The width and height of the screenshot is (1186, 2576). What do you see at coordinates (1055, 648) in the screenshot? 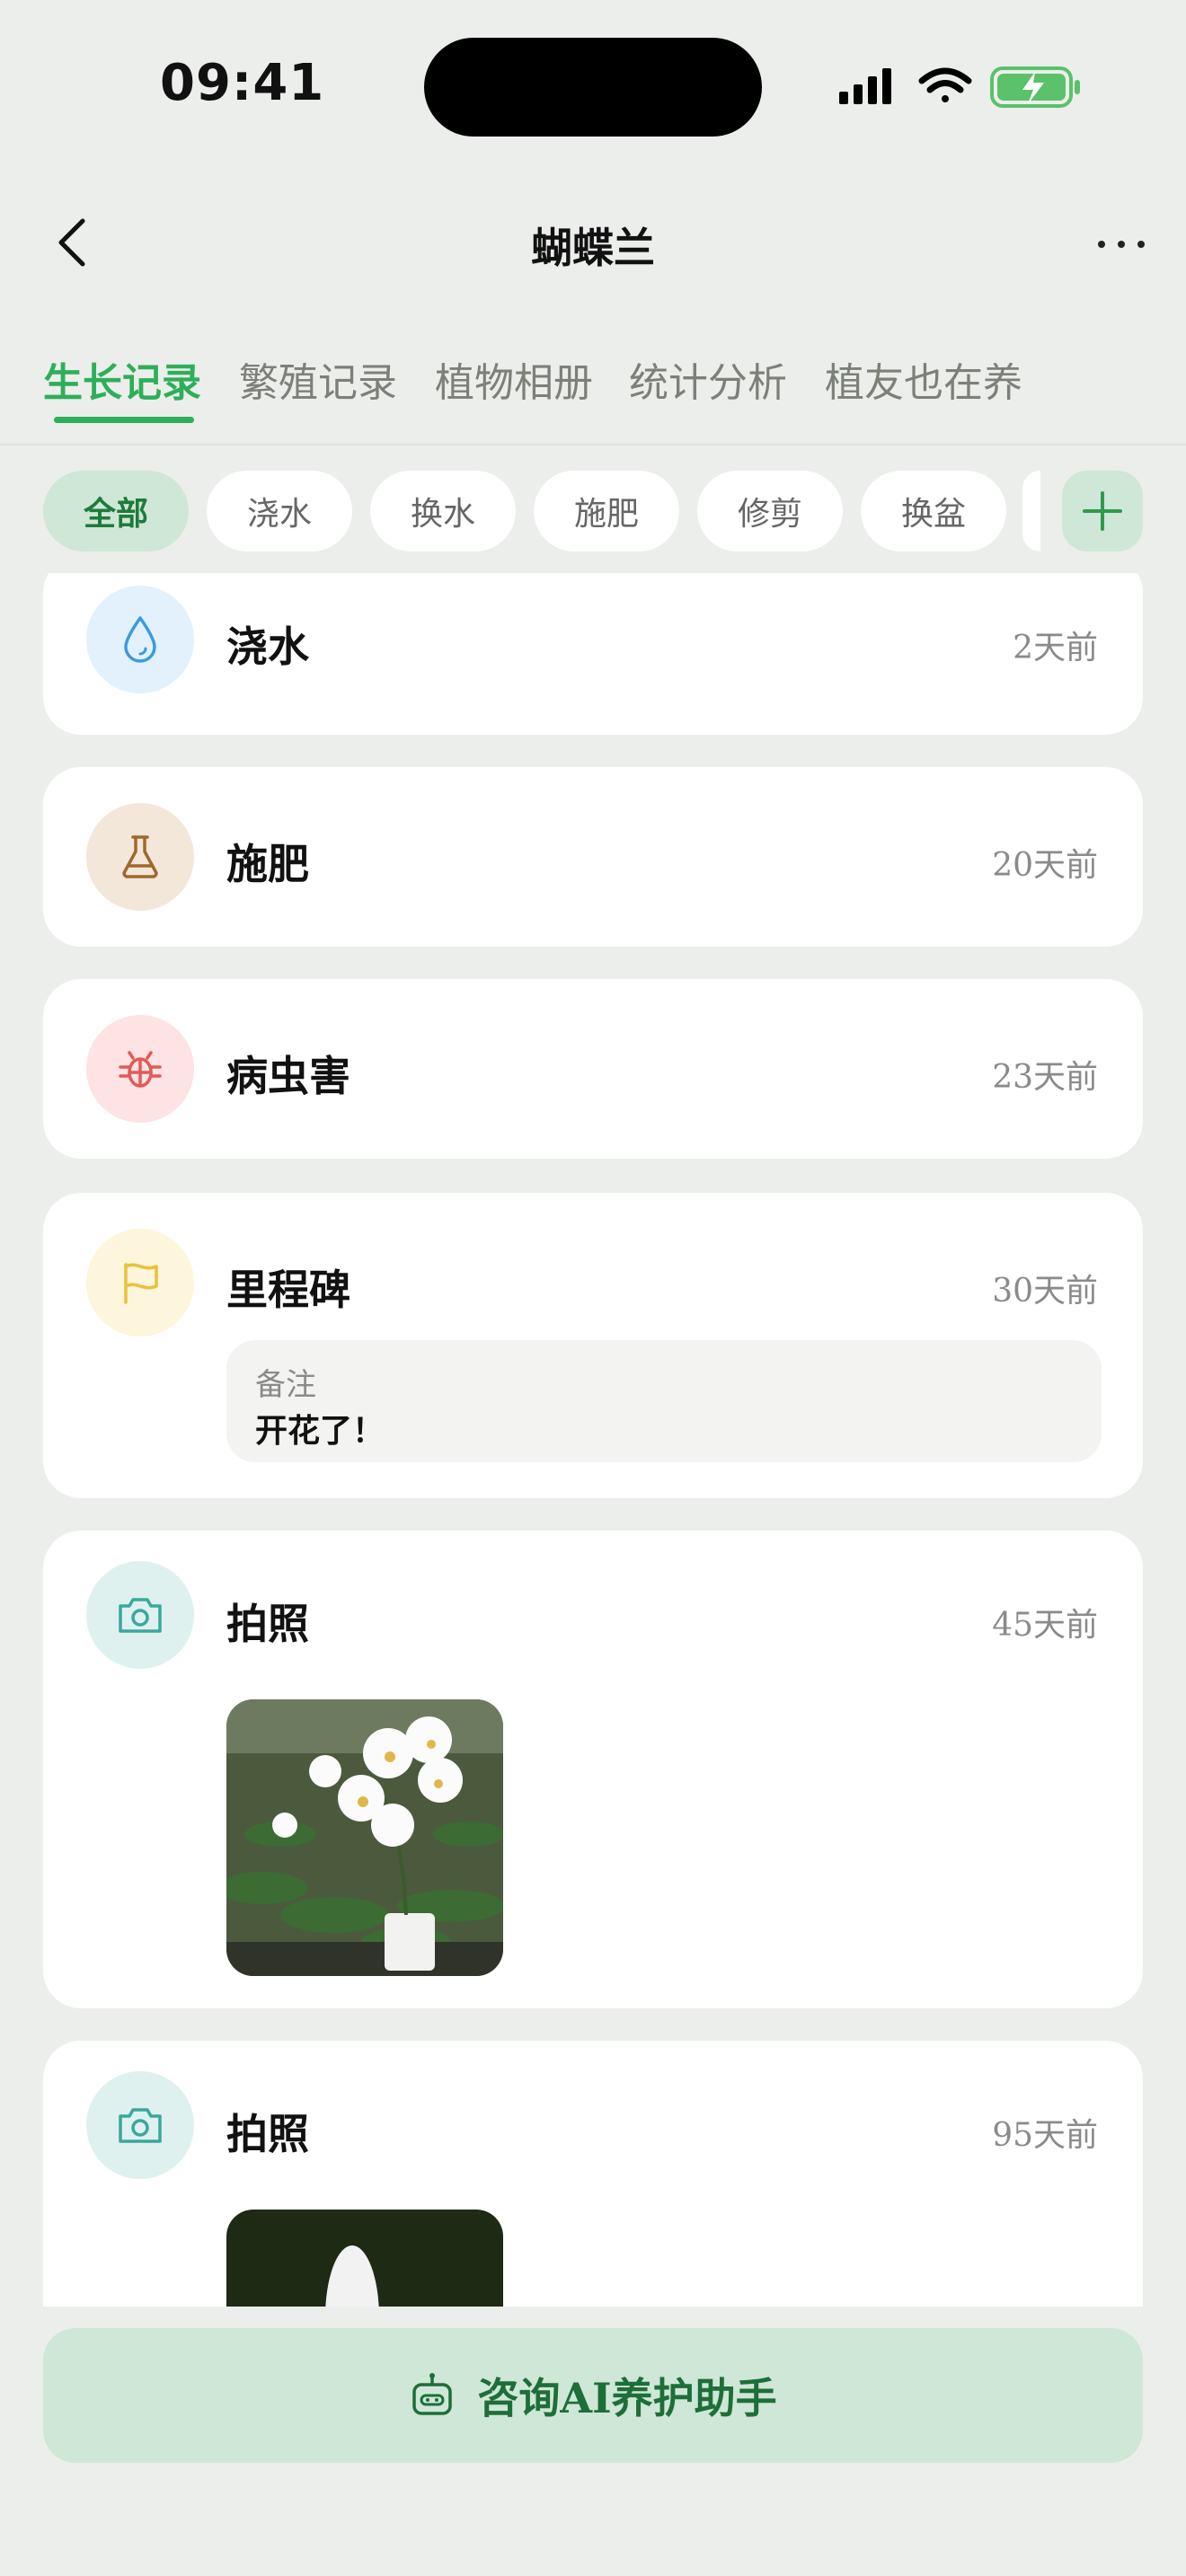
I see `record-time: 2天前` at bounding box center [1055, 648].